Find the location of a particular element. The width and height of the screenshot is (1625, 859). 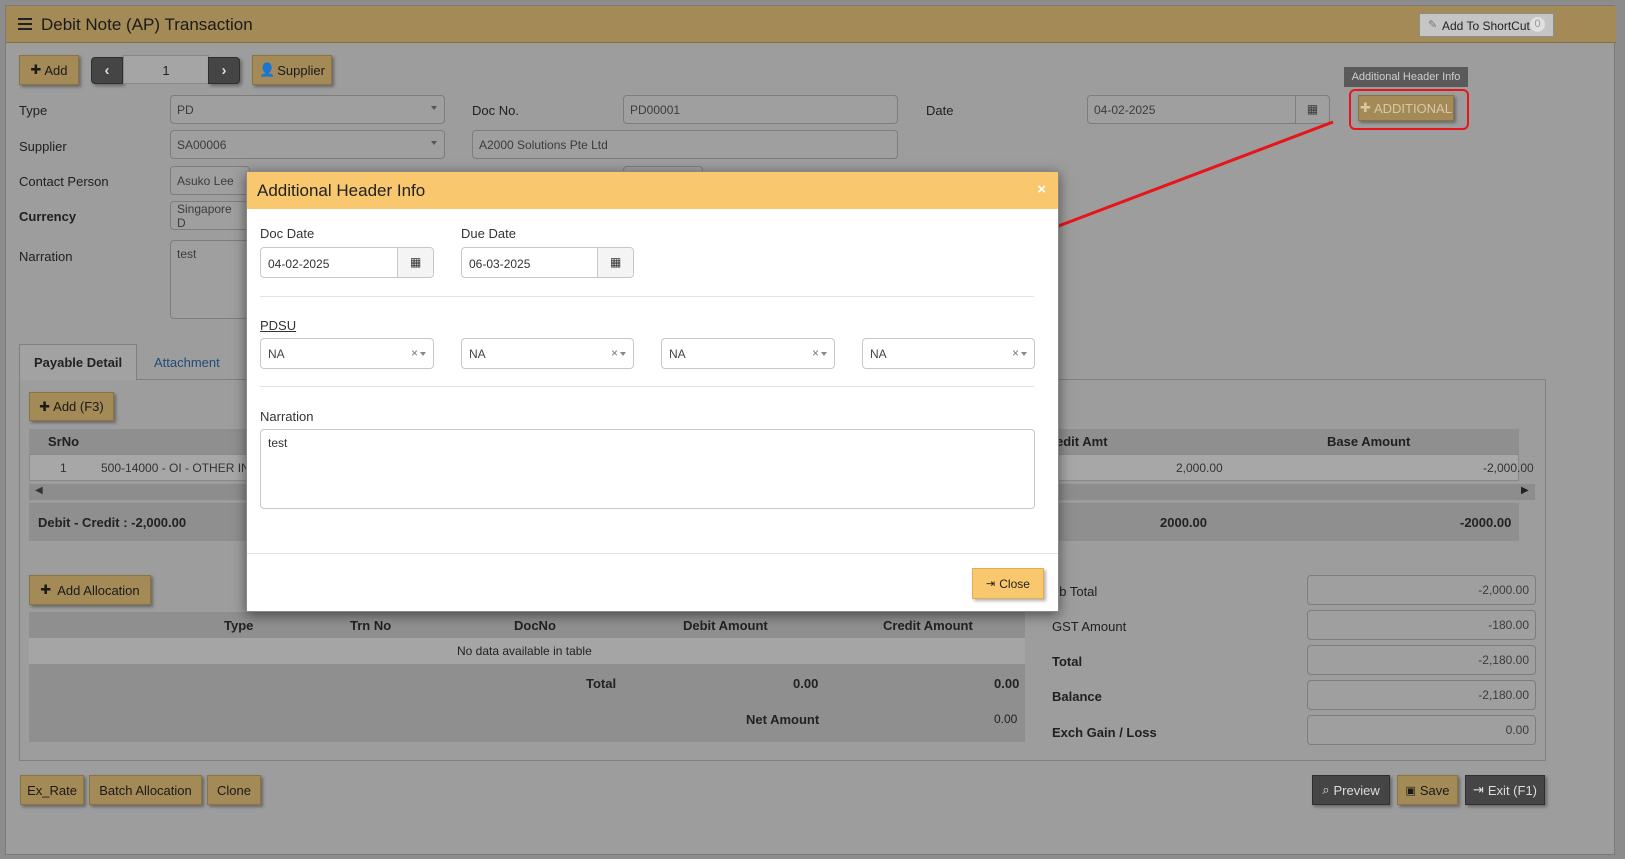

pdsu-value-2: NA is located at coordinates (477, 354).